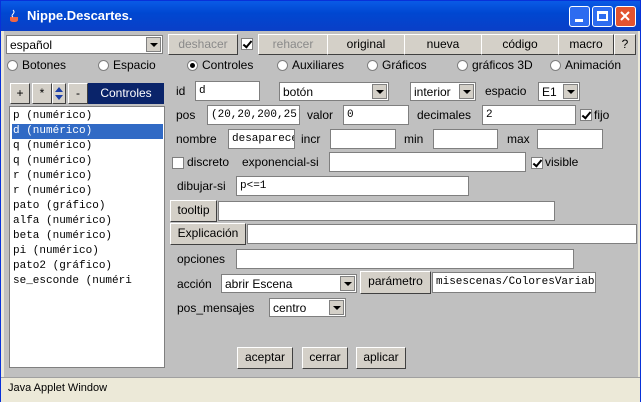  What do you see at coordinates (194, 284) in the screenshot?
I see `accion-label: acción` at bounding box center [194, 284].